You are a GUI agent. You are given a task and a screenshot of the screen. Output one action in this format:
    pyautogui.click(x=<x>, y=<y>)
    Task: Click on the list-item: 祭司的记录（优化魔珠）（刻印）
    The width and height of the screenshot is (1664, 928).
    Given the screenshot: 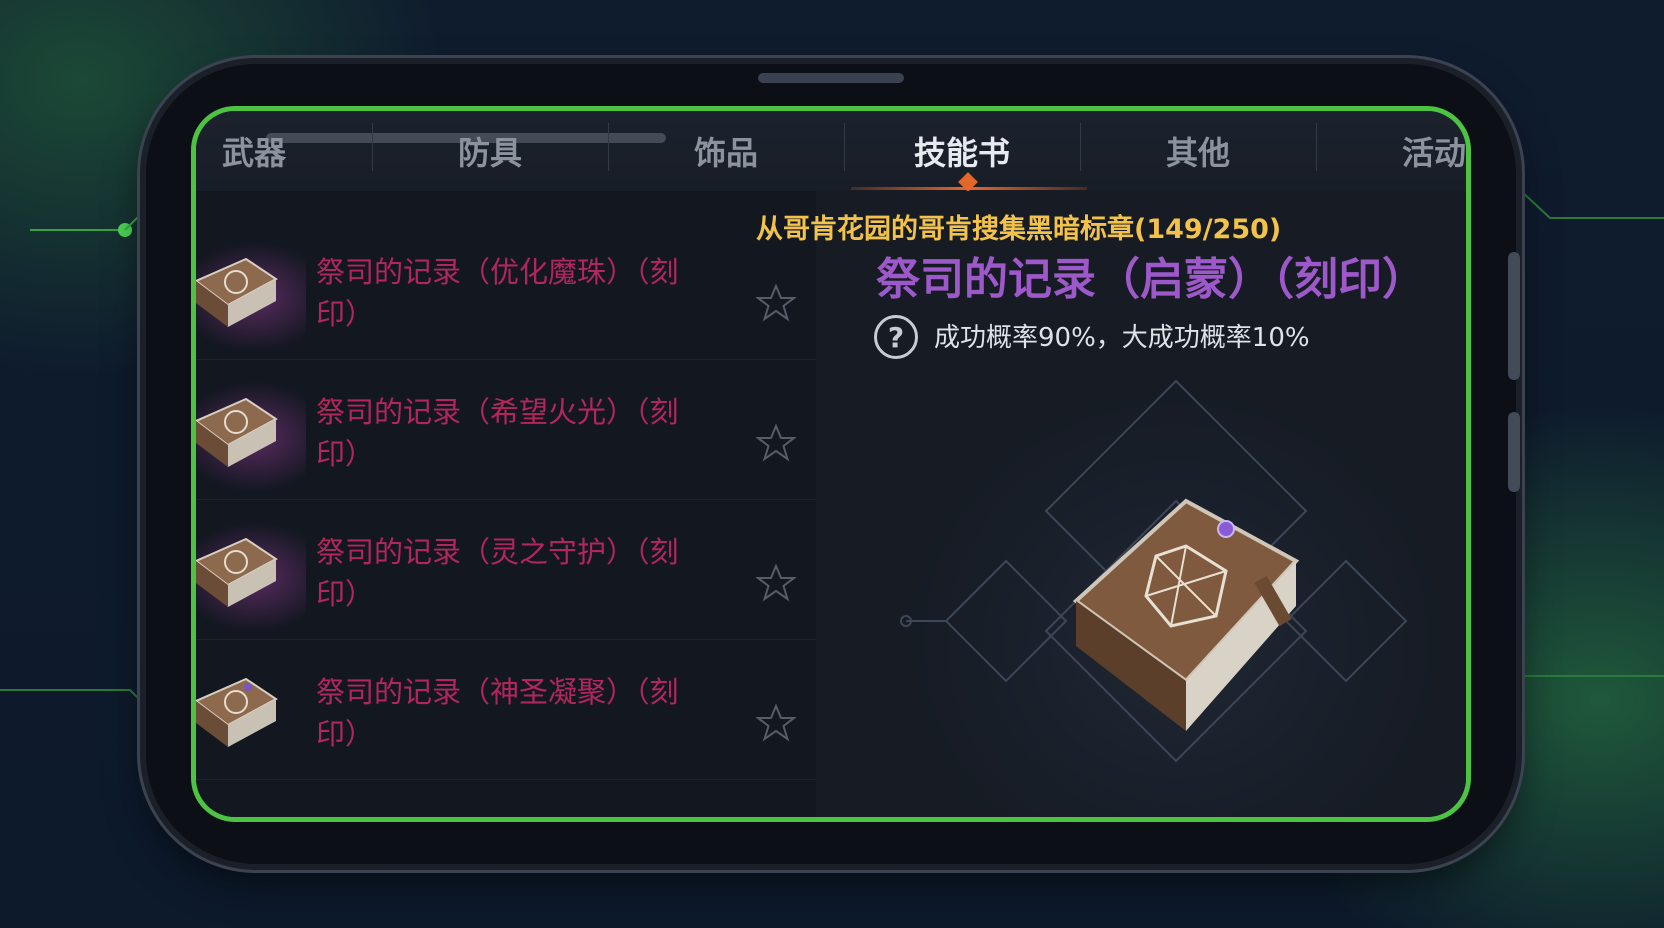 What is the action you would take?
    pyautogui.click(x=506, y=285)
    